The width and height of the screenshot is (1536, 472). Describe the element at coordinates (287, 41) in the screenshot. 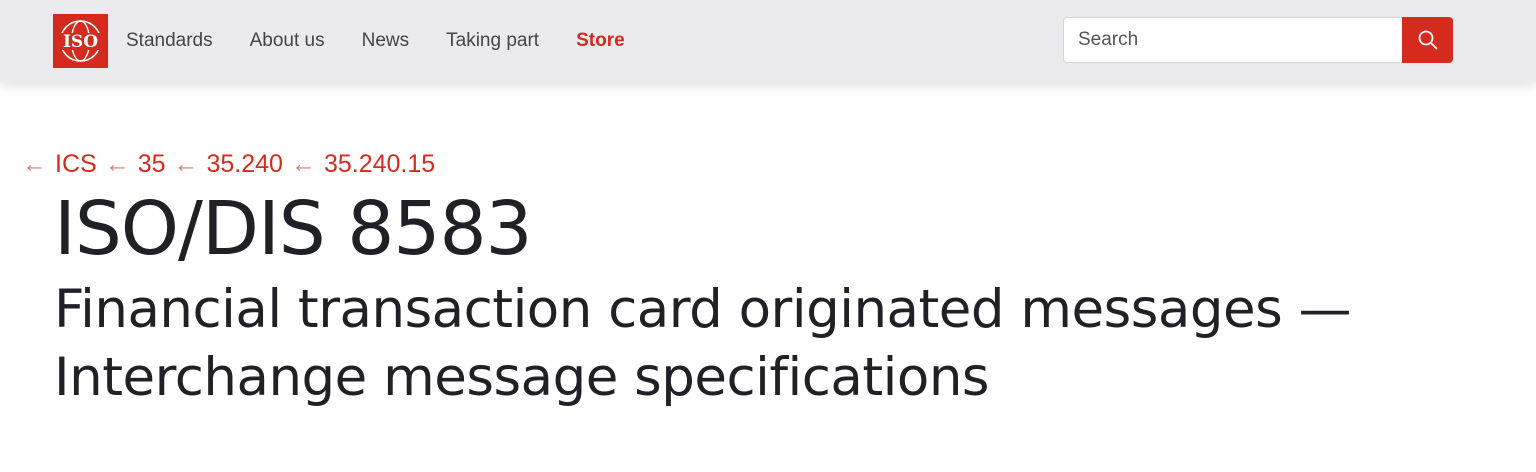

I see `nav-about-us: About us` at that location.